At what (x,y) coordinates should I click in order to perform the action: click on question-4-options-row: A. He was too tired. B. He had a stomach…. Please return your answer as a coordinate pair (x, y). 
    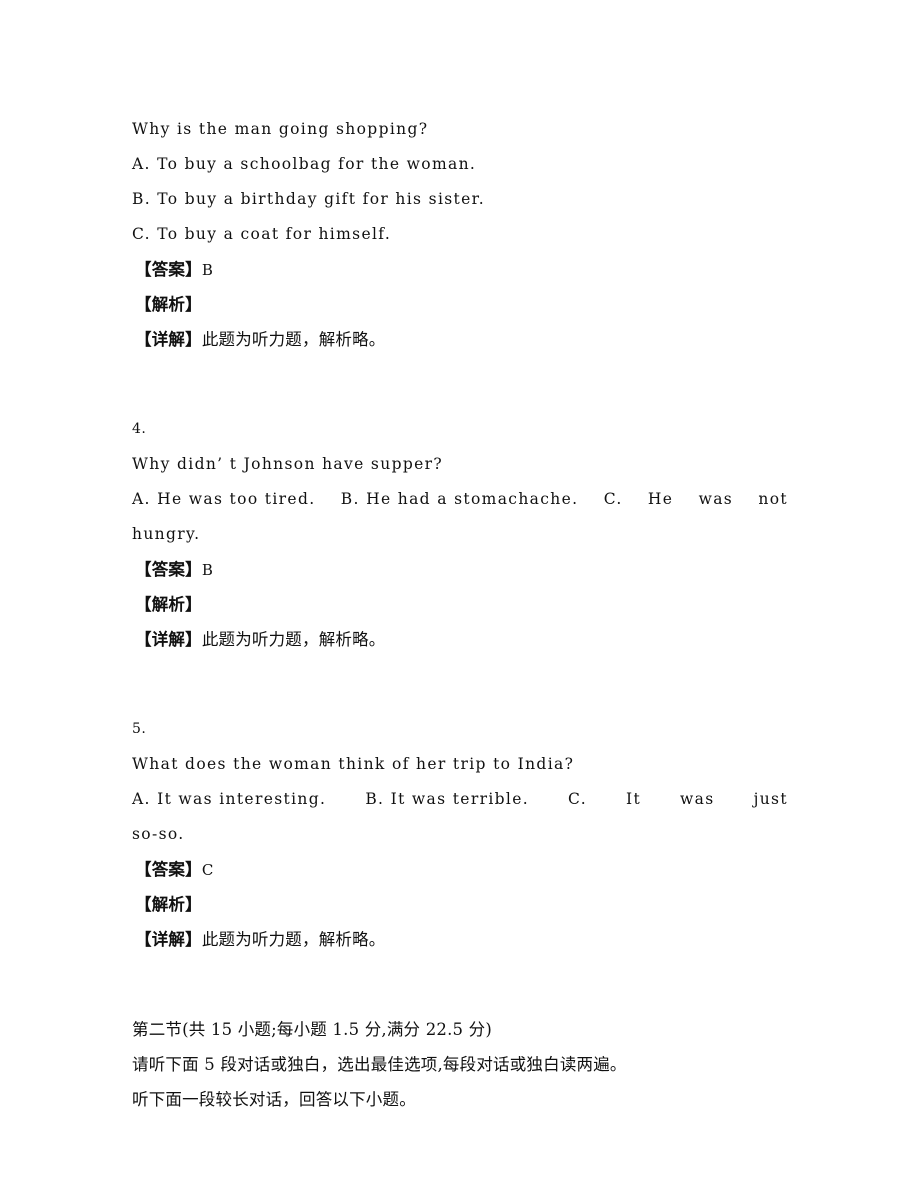
    Looking at the image, I should click on (460, 499).